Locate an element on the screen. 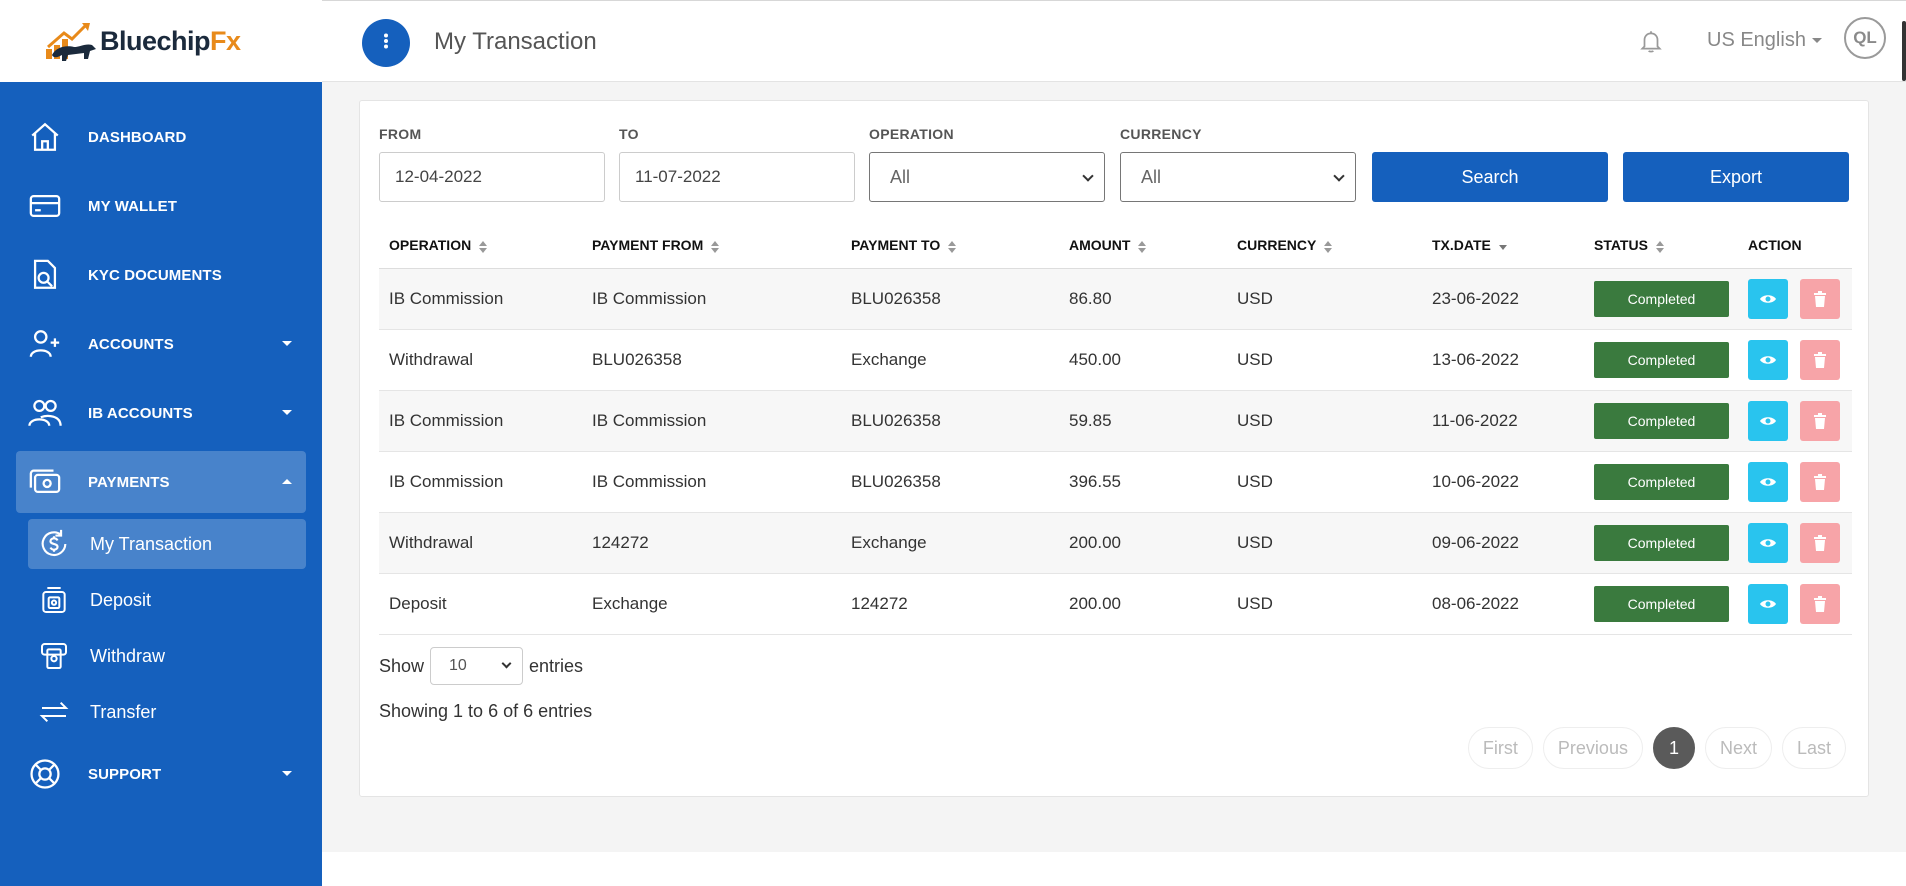  column-header-payment-from: PAYMENT FROM is located at coordinates (711, 246).